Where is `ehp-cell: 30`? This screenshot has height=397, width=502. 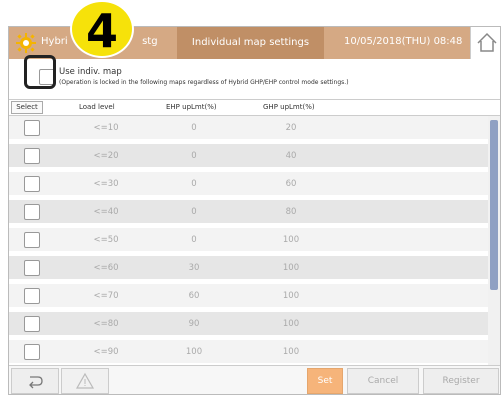
ehp-cell: 30 is located at coordinates (194, 268).